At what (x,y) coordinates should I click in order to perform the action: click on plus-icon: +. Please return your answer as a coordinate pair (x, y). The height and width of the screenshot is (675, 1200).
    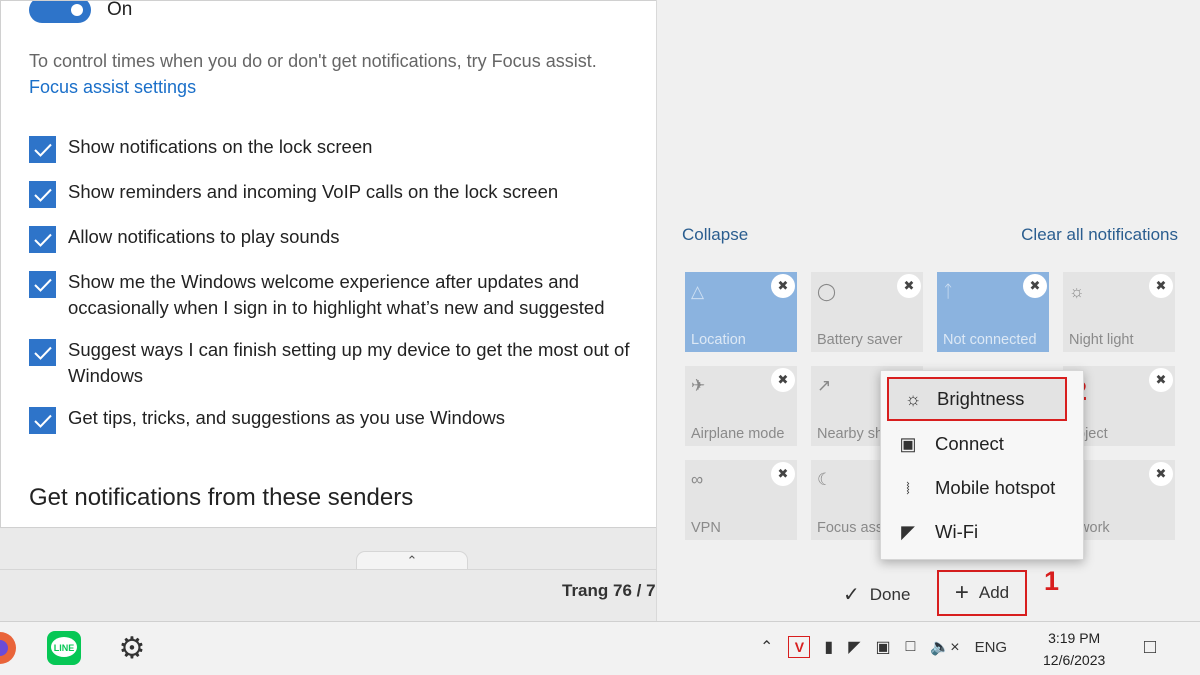
    Looking at the image, I should click on (961, 592).